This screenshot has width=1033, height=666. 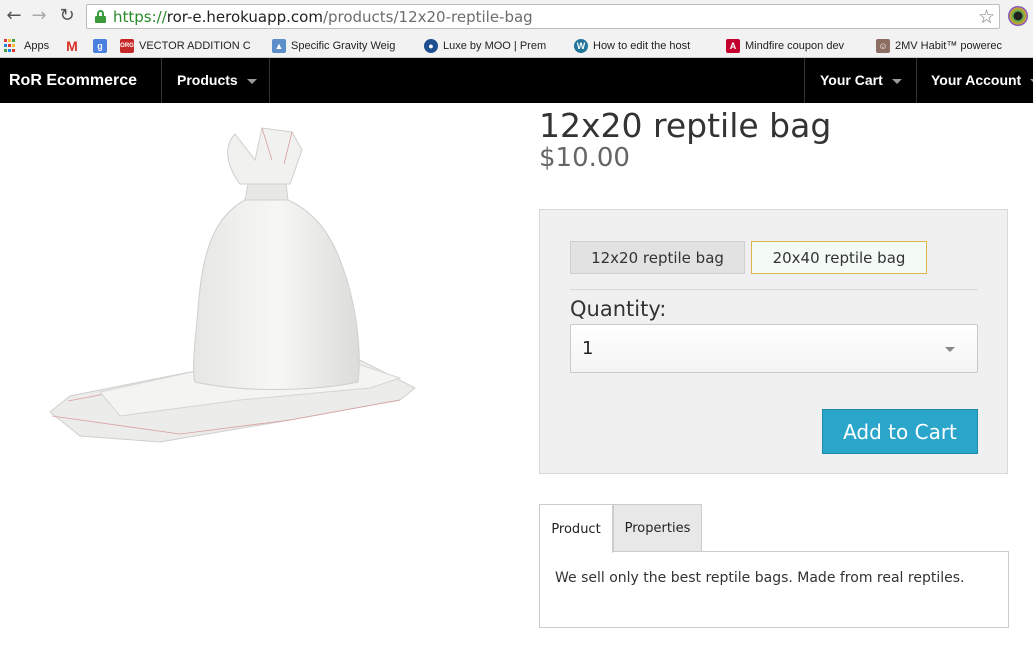 I want to click on tab-properties: Properties, so click(x=657, y=528).